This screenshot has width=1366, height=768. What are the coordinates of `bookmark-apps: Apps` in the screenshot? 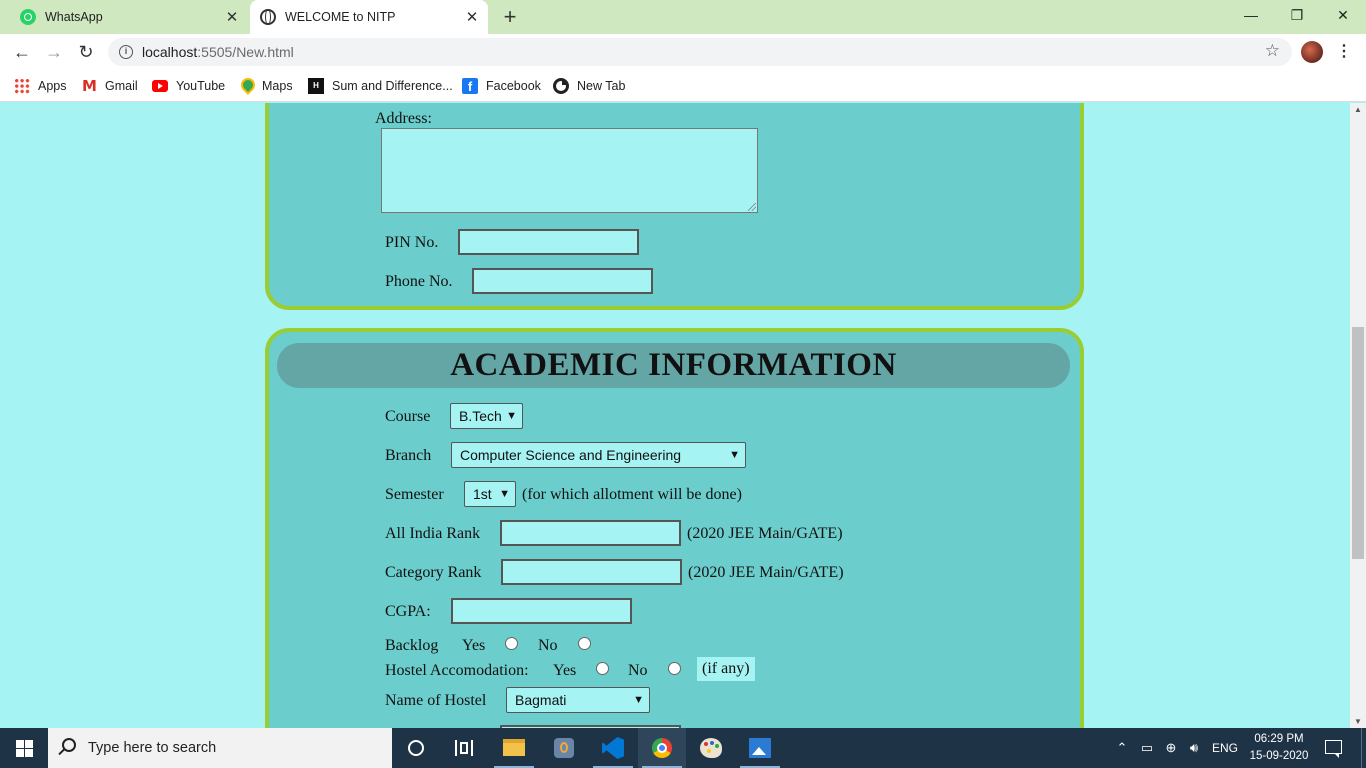 It's located at (40, 86).